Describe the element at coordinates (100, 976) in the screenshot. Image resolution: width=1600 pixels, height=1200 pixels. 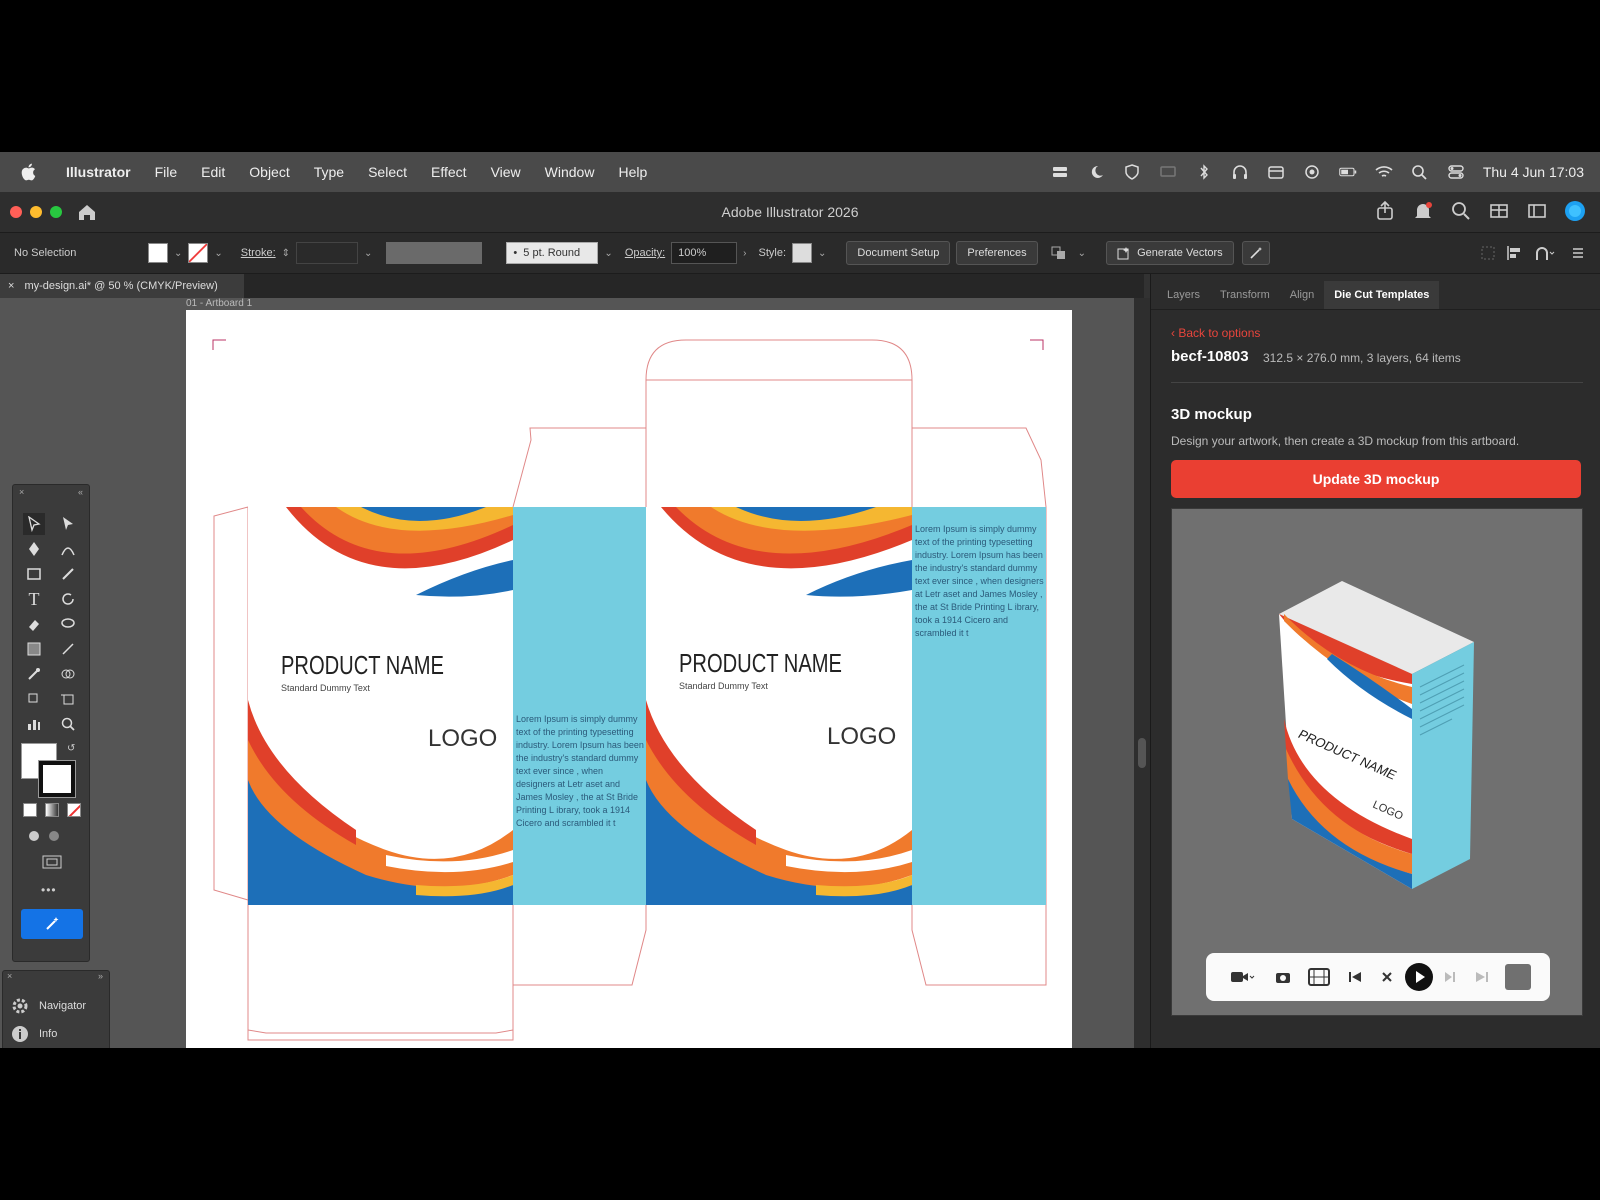
I see `collapse-panel-icon: »` at that location.